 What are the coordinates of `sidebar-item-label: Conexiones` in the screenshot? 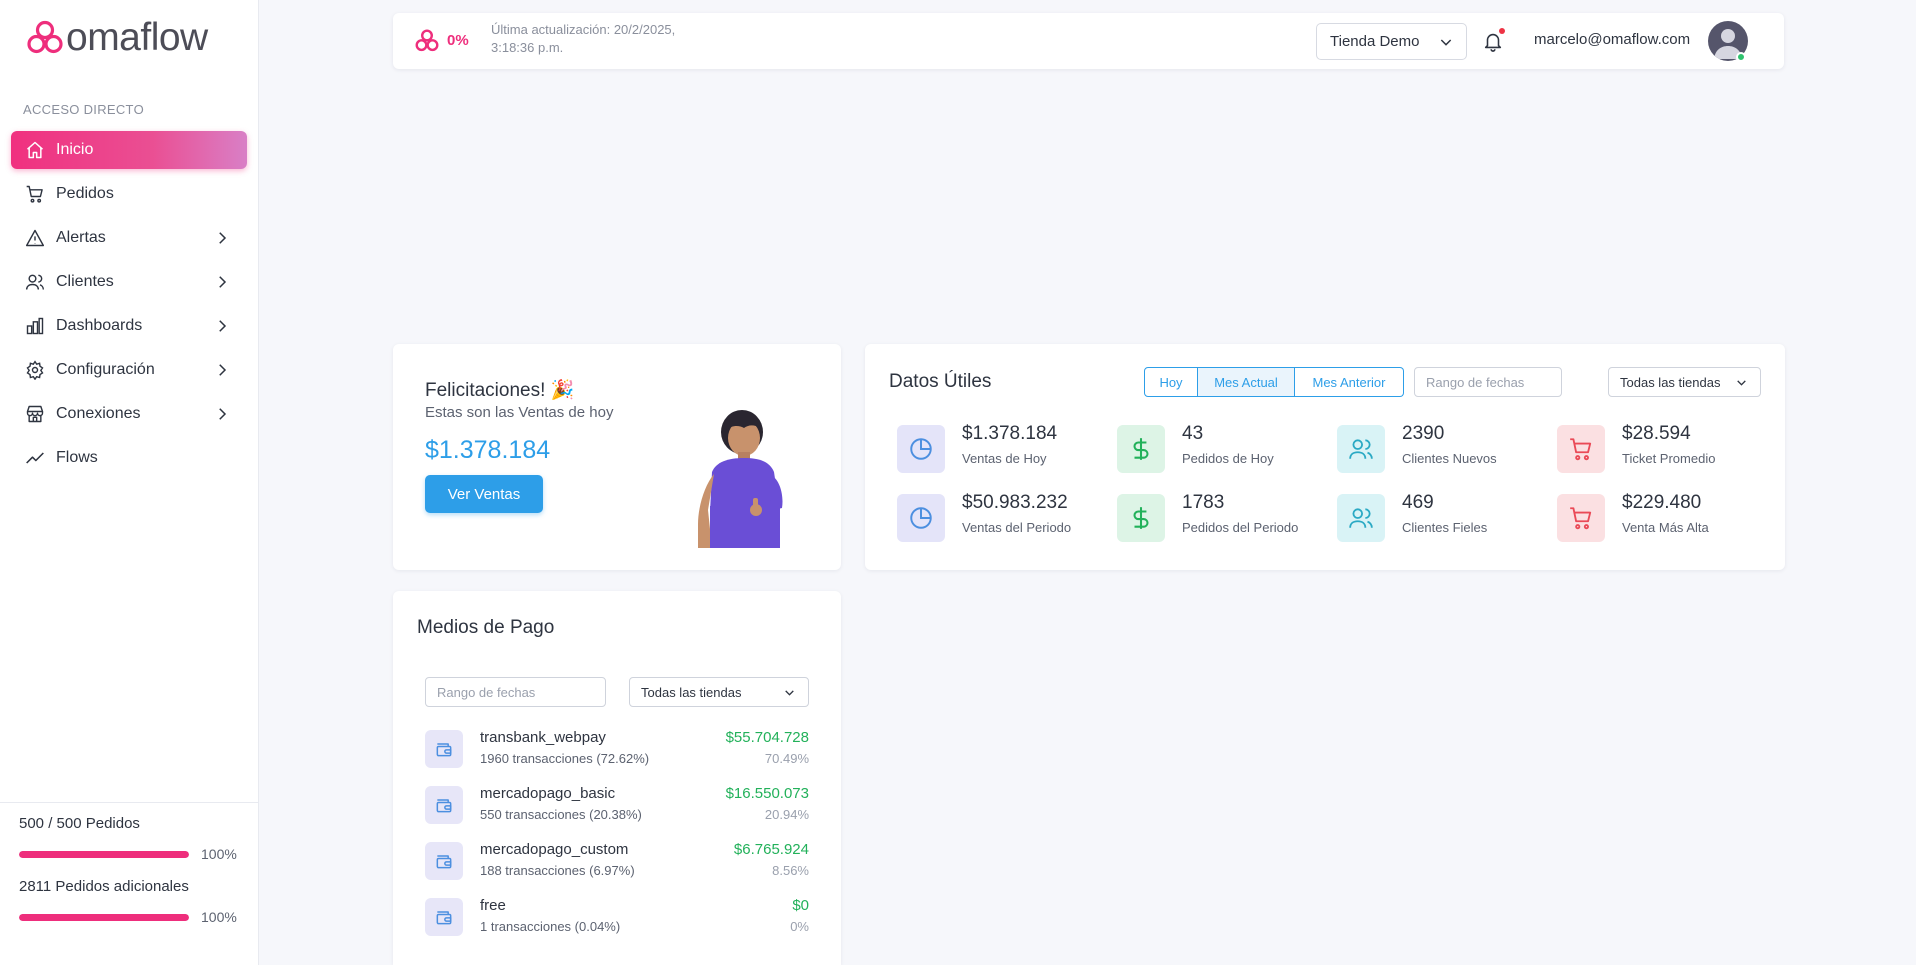 It's located at (98, 413).